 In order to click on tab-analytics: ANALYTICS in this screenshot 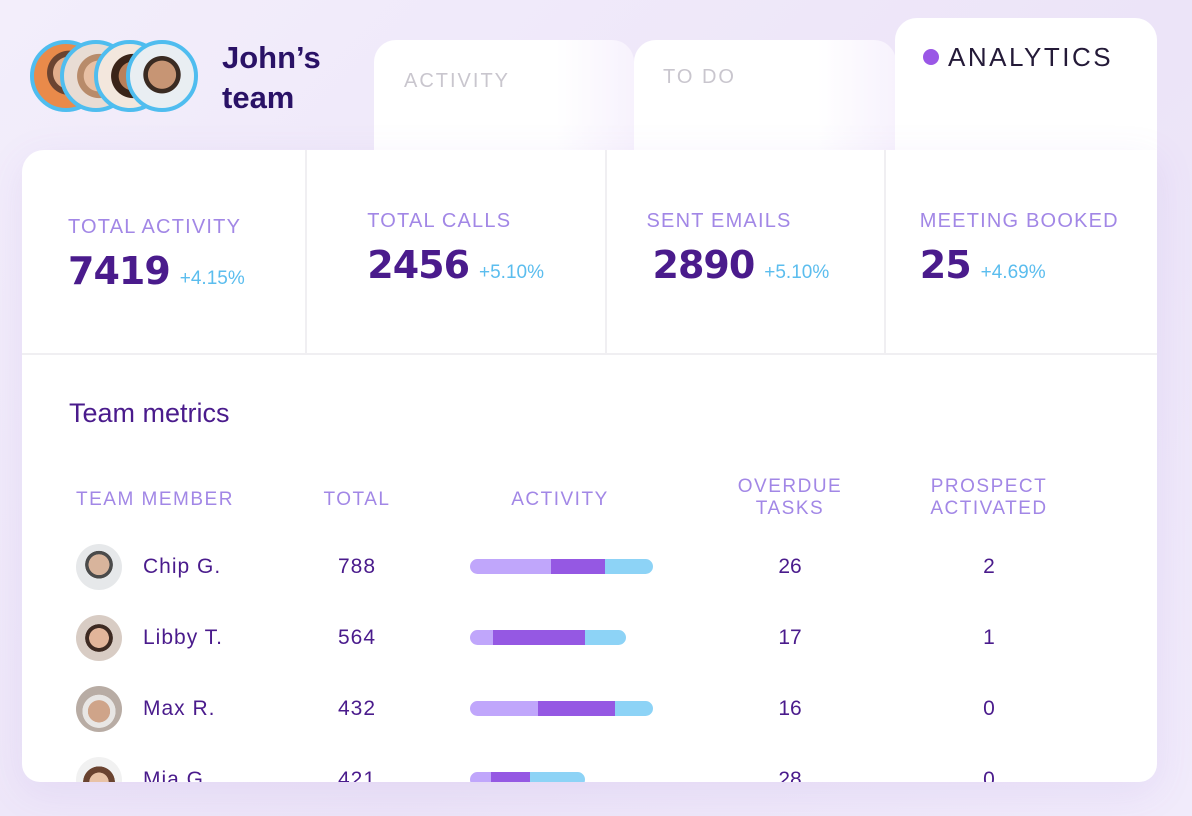, I will do `click(1026, 93)`.